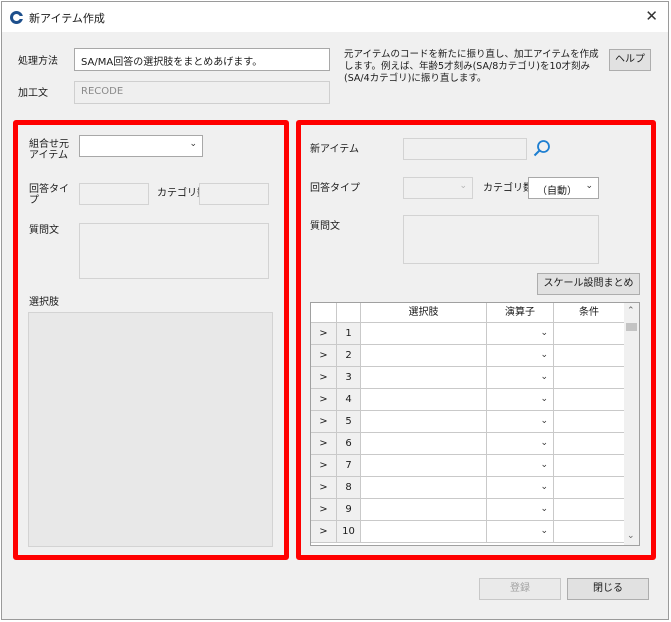 This screenshot has width=671, height=622. Describe the element at coordinates (608, 589) in the screenshot. I see `close-button: 閉じる` at that location.